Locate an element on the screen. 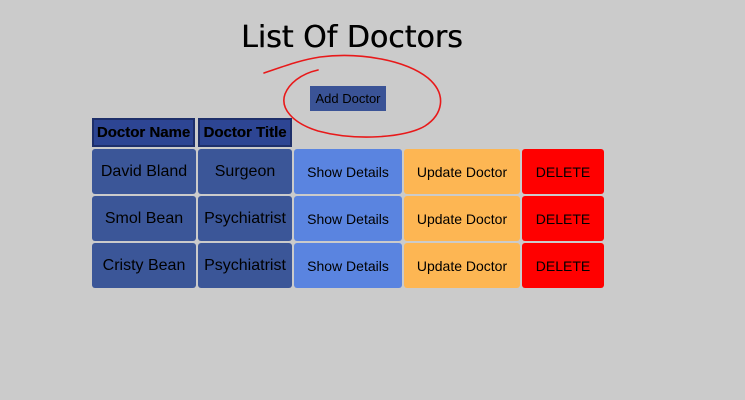  doctor-name-cell: David Bland is located at coordinates (144, 171).